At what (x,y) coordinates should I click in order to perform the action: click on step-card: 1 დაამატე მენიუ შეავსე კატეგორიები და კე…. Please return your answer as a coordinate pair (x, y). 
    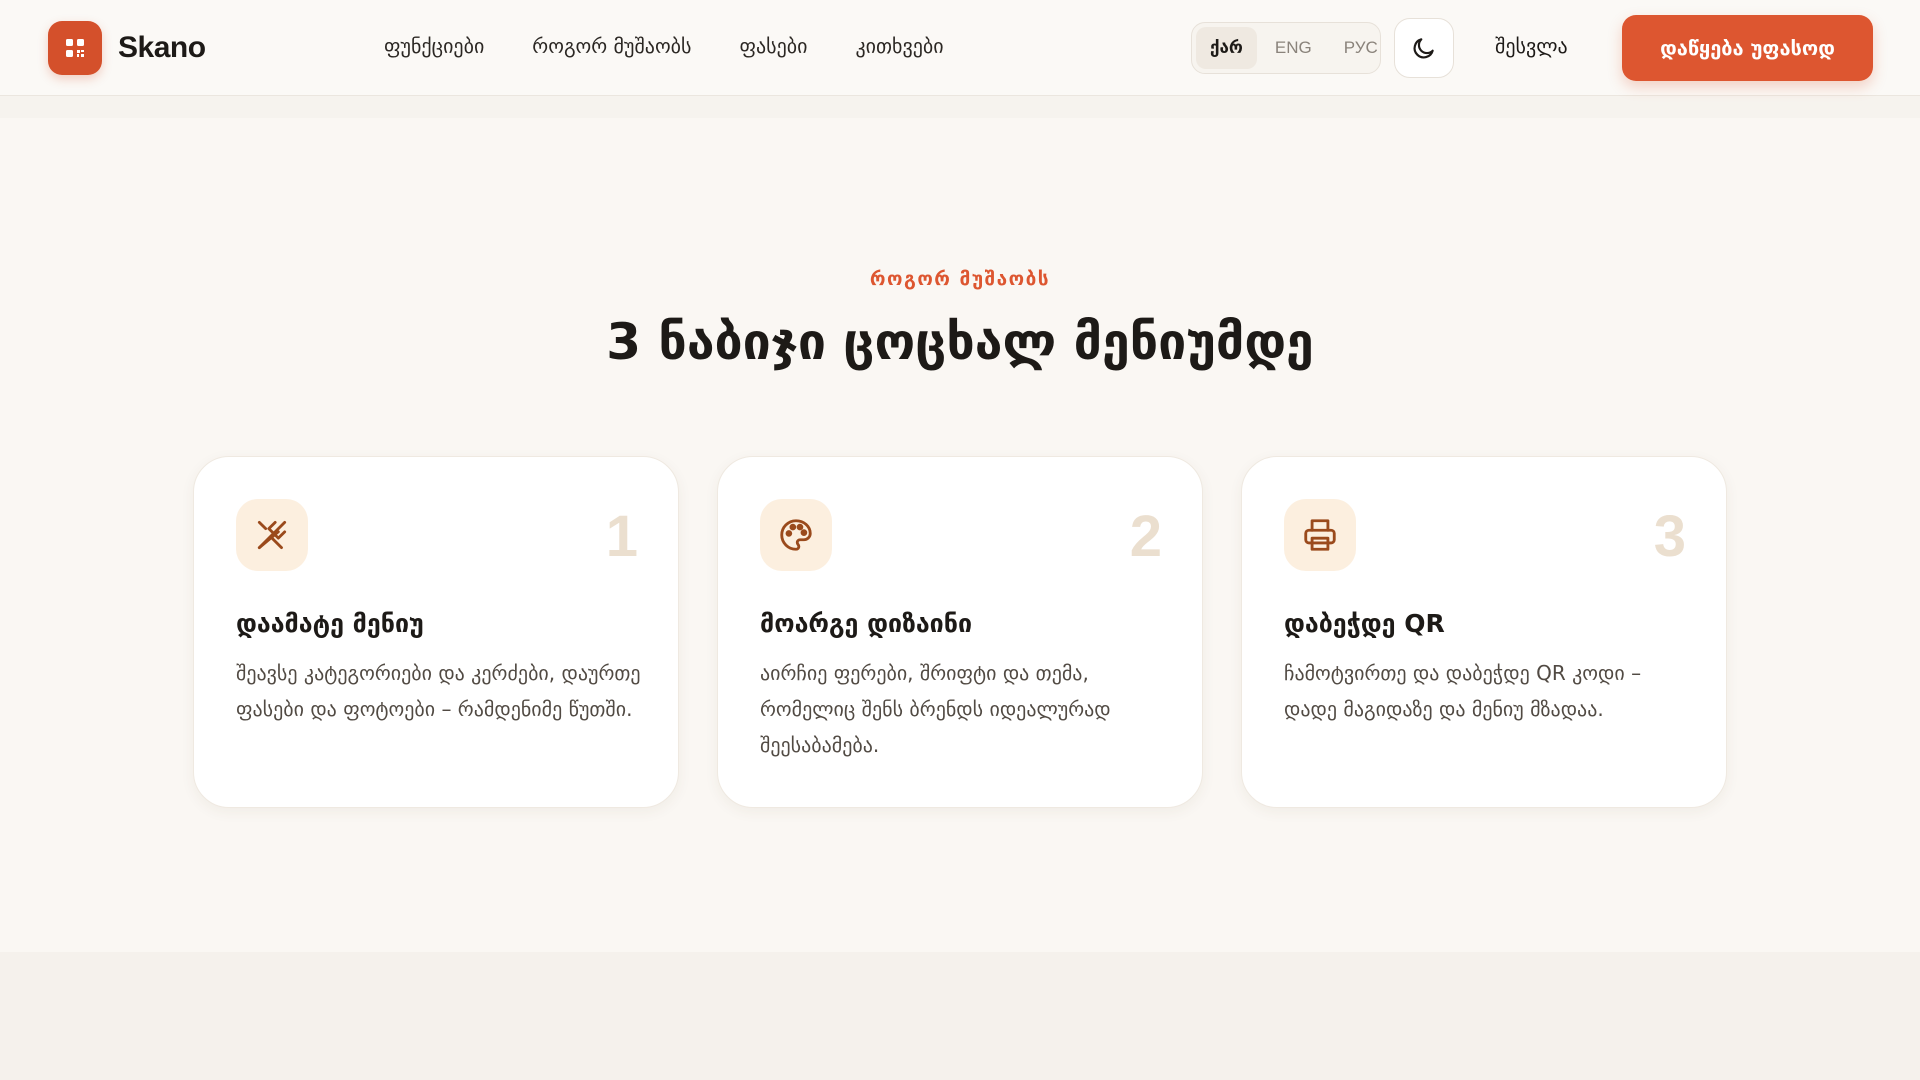
    Looking at the image, I should click on (436, 632).